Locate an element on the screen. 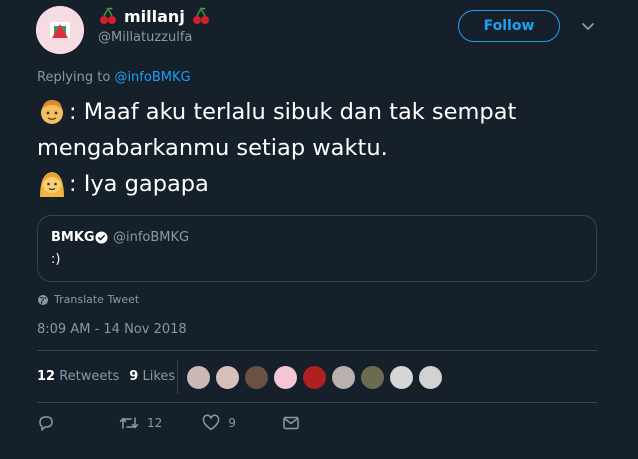 The image size is (638, 459). tweet-line-text: : Maaf aku terlalu sibuk dan tak sempat is located at coordinates (293, 112).